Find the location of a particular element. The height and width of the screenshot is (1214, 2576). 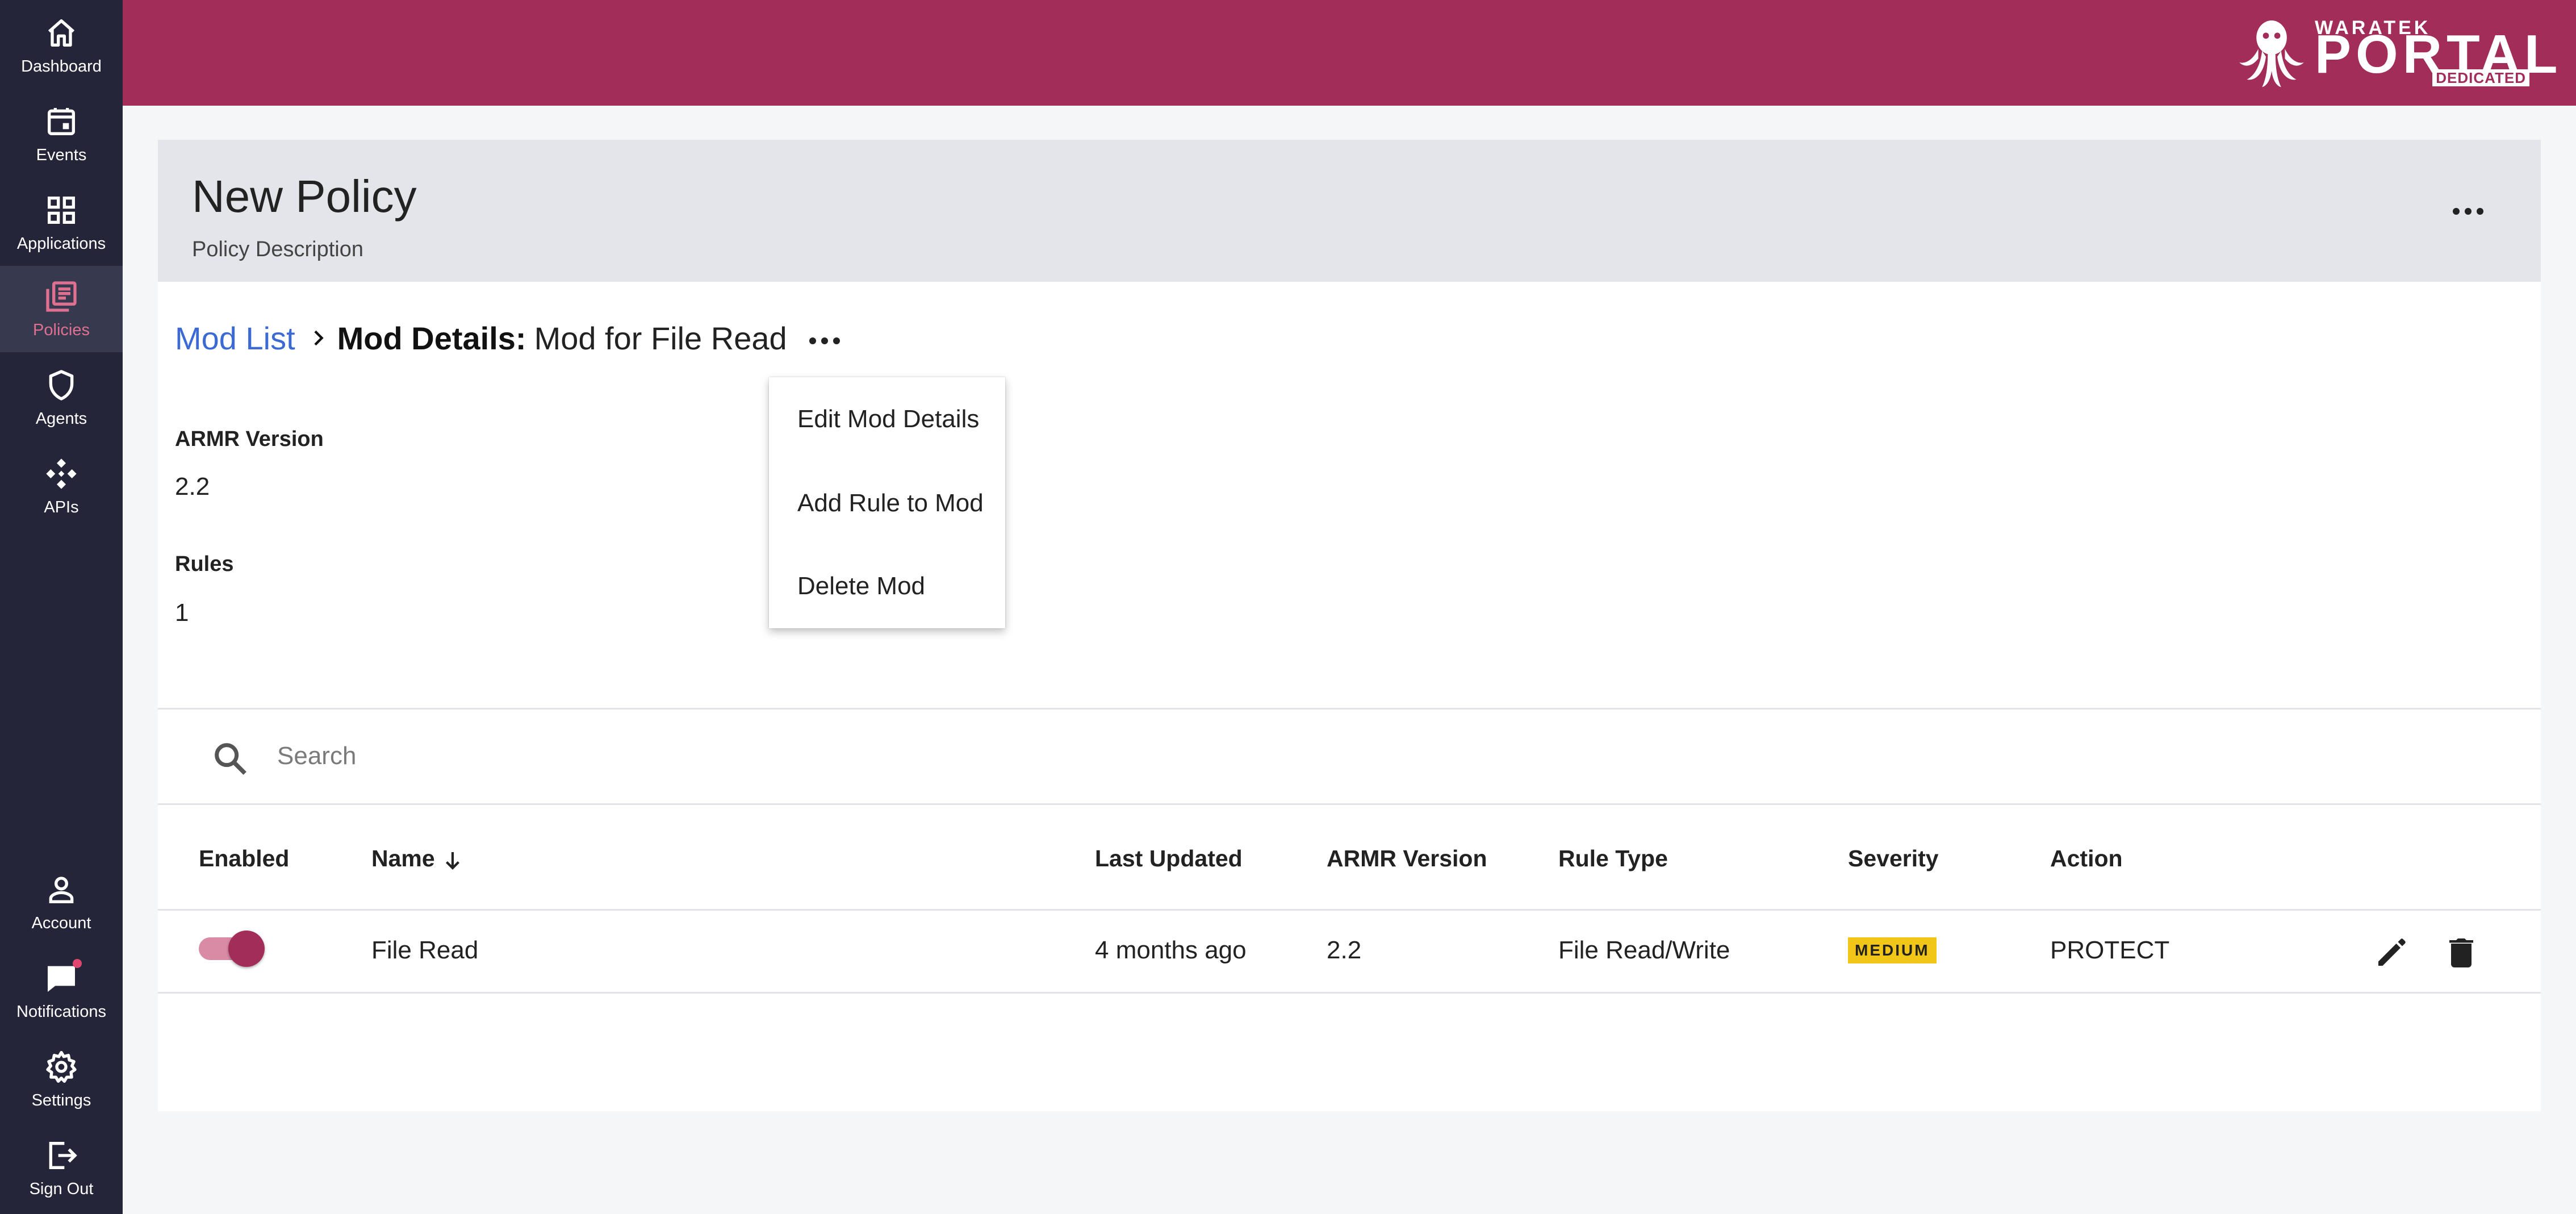

sidebar-item-policies: Policies is located at coordinates (61, 309).